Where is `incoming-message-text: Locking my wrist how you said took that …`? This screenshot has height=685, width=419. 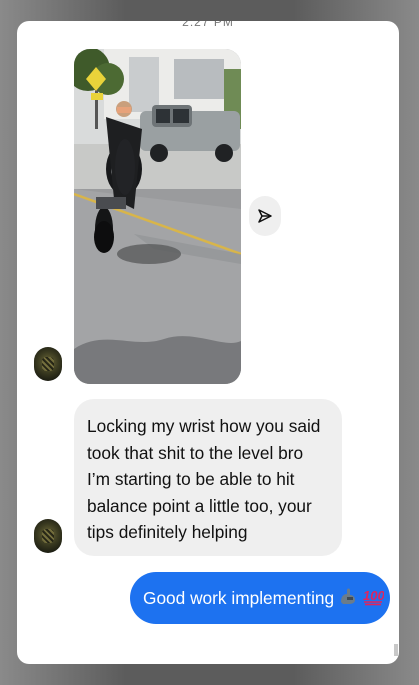 incoming-message-text: Locking my wrist how you said took that … is located at coordinates (204, 479).